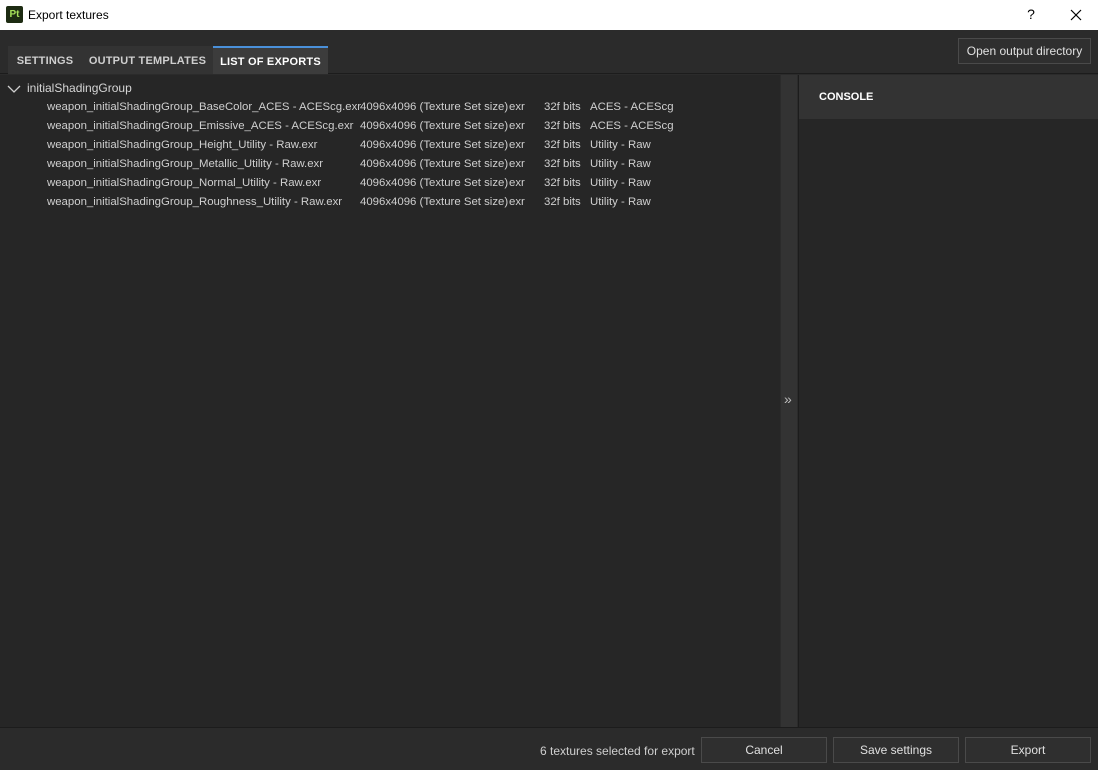 This screenshot has height=770, width=1098. I want to click on close-icon, so click(1076, 15).